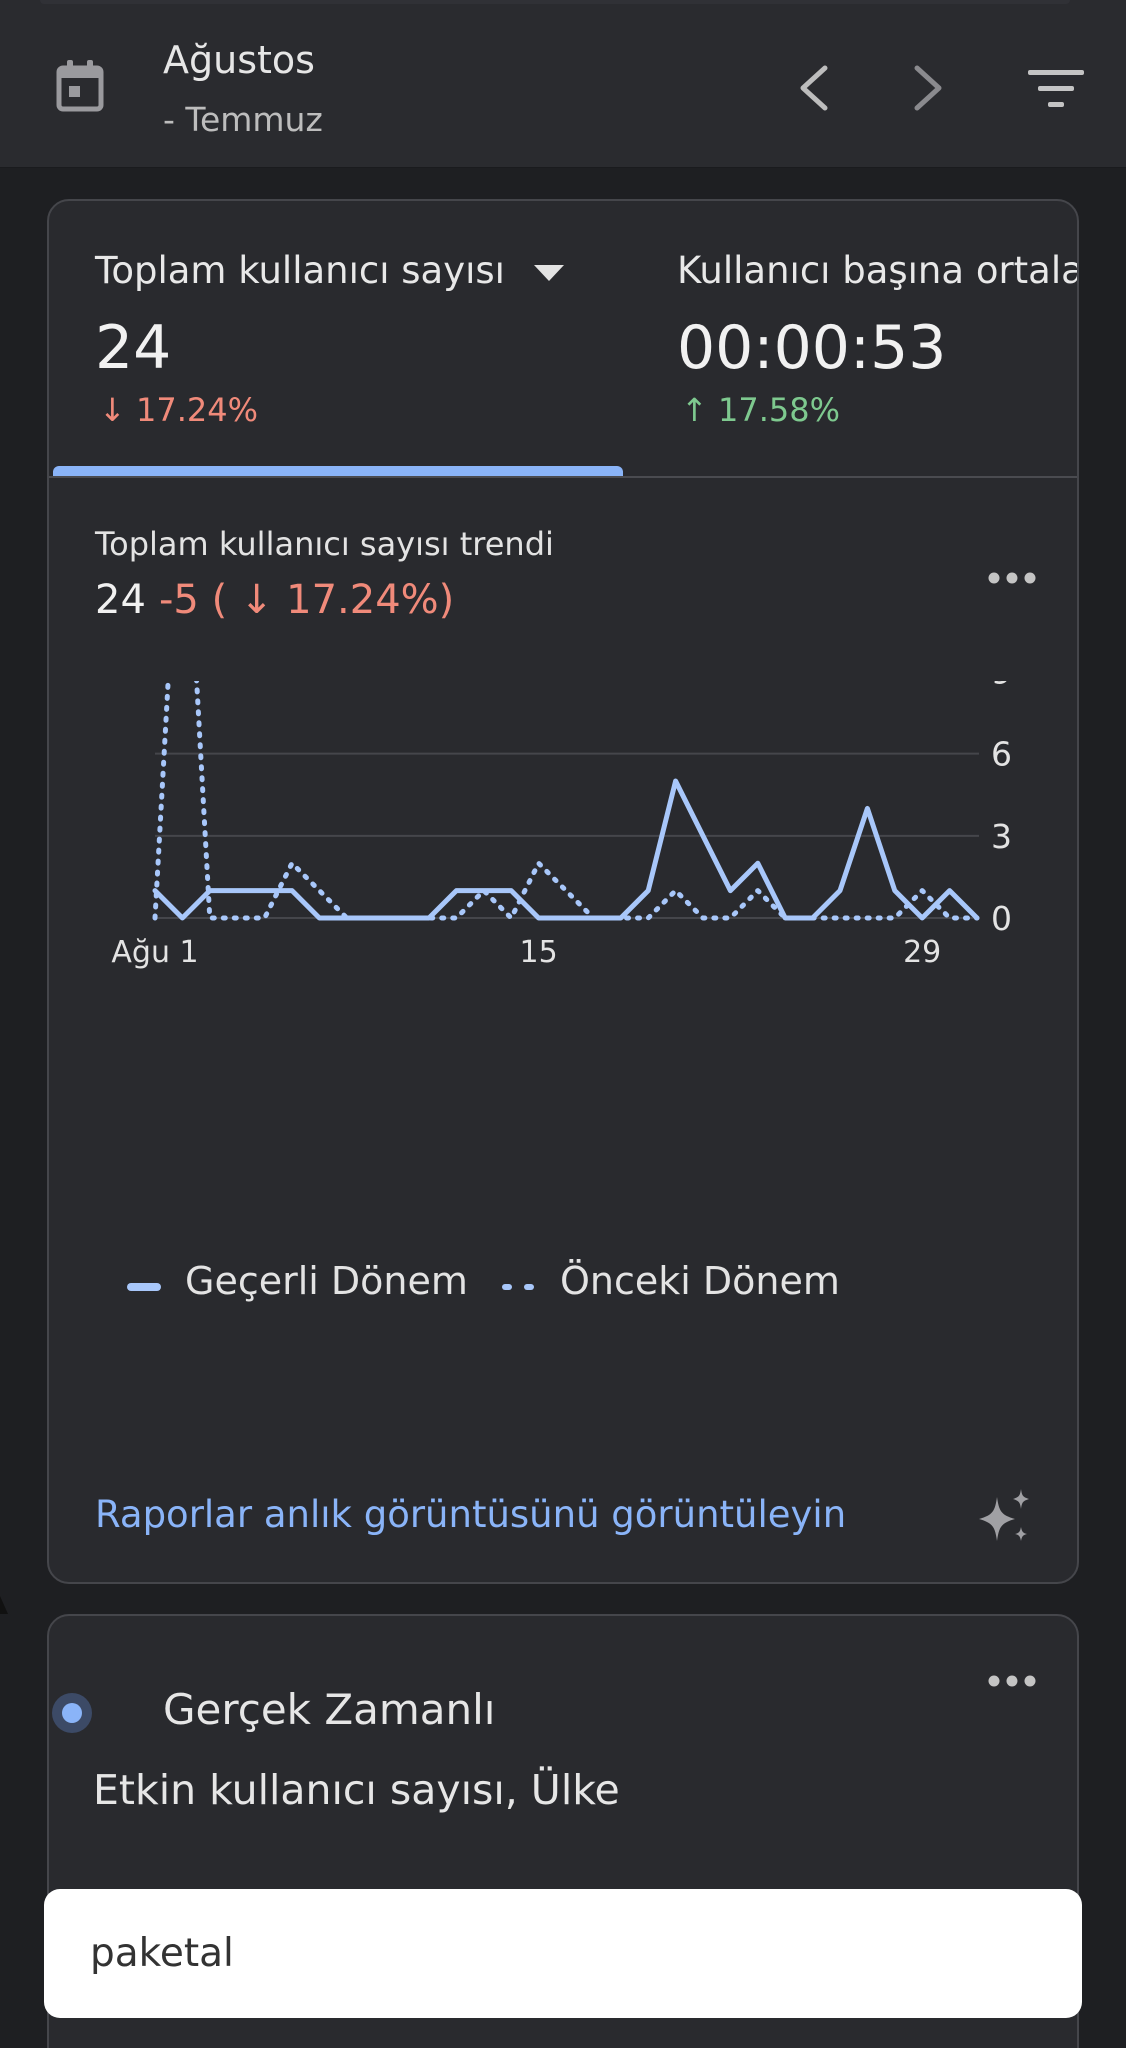 This screenshot has height=2048, width=1126. I want to click on edge-arrow-icon, so click(4, 1605).